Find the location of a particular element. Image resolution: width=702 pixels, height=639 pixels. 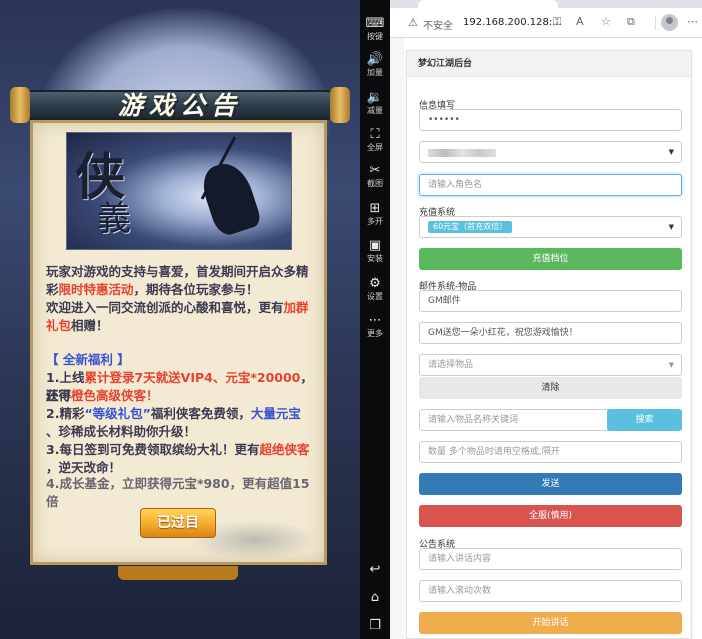

clear-button: 清除 is located at coordinates (550, 388).